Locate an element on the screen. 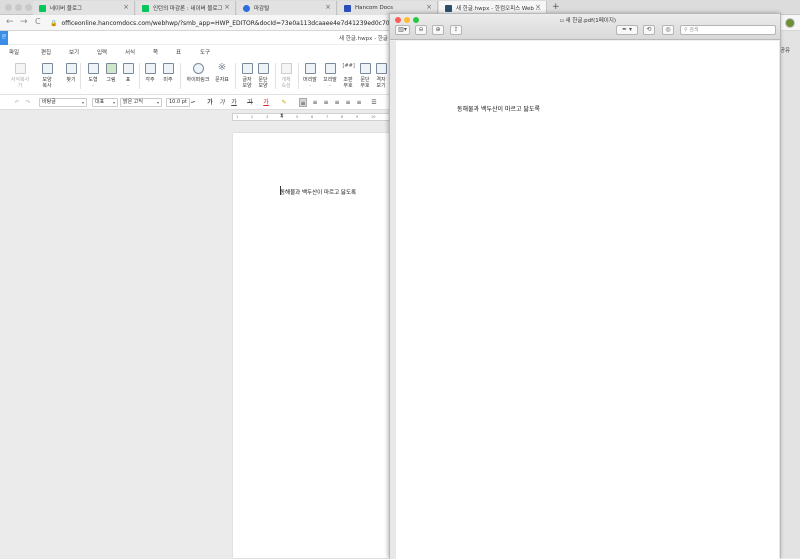 Image resolution: width=800 pixels, height=559 pixels. document-page is located at coordinates (311, 345).